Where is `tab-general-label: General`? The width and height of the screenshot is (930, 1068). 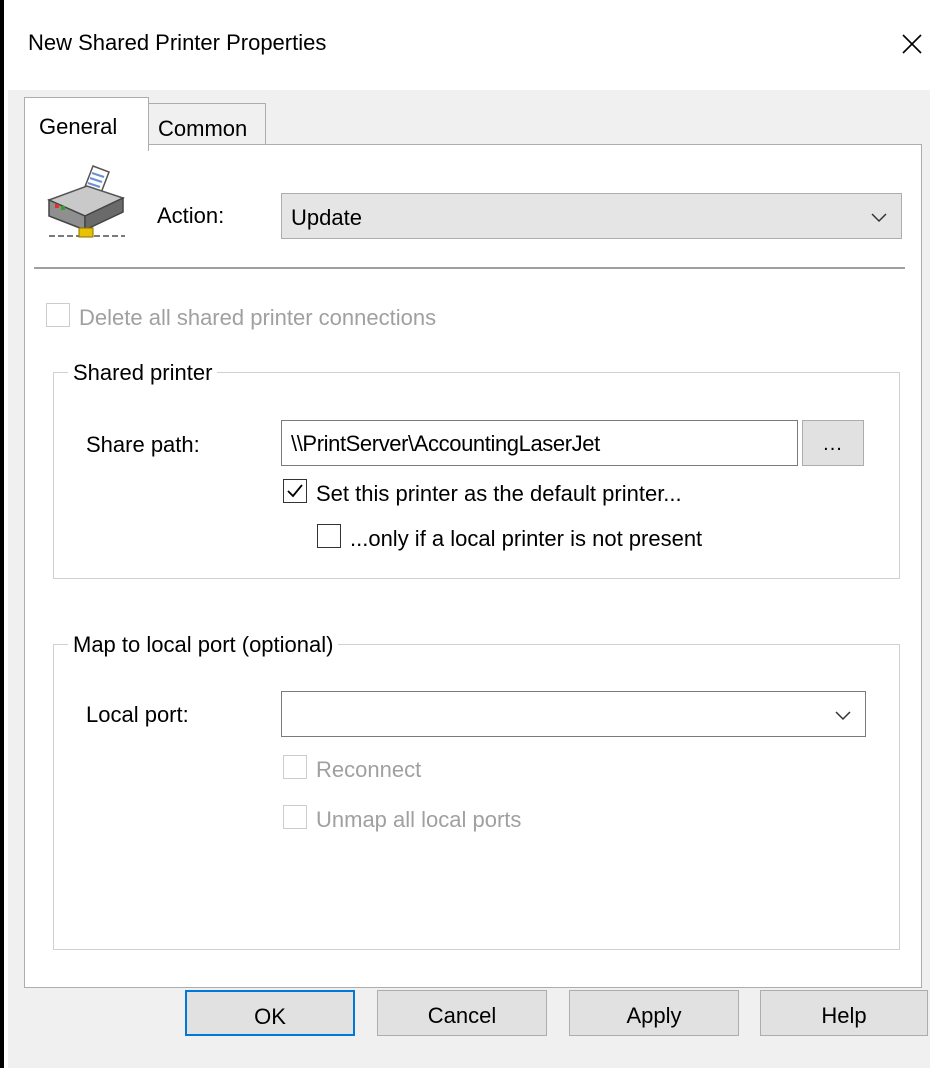
tab-general-label: General is located at coordinates (78, 126).